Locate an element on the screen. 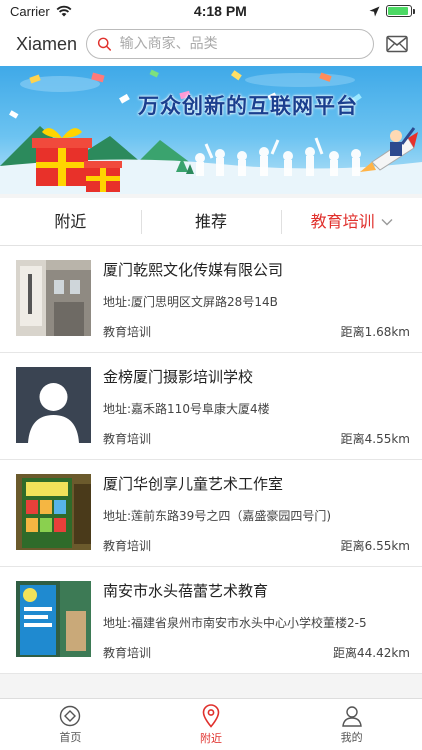 This screenshot has height=750, width=422. business-address: 地址:福建省泉州市南安市水头中心小学校董楼2-5 is located at coordinates (235, 622).